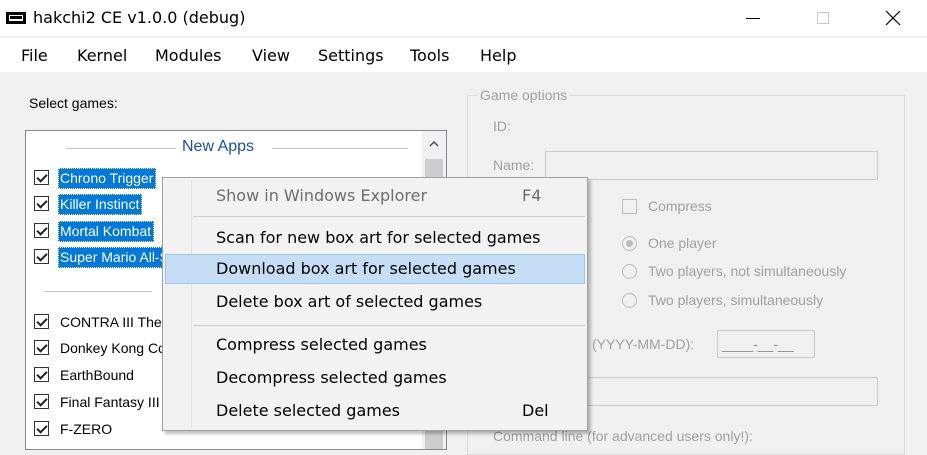 The height and width of the screenshot is (455, 927). Describe the element at coordinates (351, 55) in the screenshot. I see `menu-settings: Settings` at that location.